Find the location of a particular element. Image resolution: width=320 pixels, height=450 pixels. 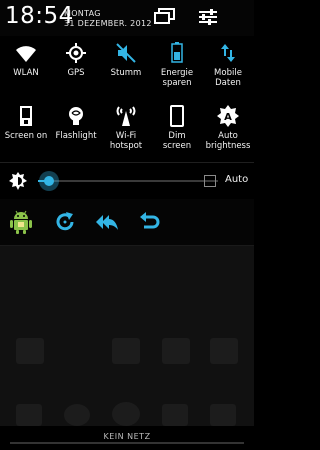

dim-screen-icon is located at coordinates (177, 116).